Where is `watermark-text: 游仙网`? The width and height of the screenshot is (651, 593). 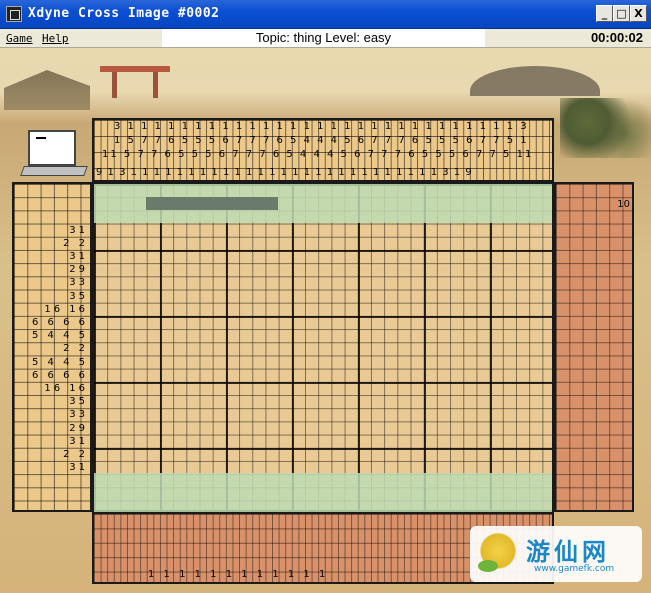
watermark-text: 游仙网 is located at coordinates (568, 552).